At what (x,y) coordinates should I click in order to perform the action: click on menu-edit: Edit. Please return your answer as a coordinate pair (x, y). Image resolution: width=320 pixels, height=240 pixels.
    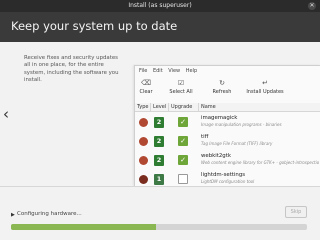
    Looking at the image, I should click on (157, 71).